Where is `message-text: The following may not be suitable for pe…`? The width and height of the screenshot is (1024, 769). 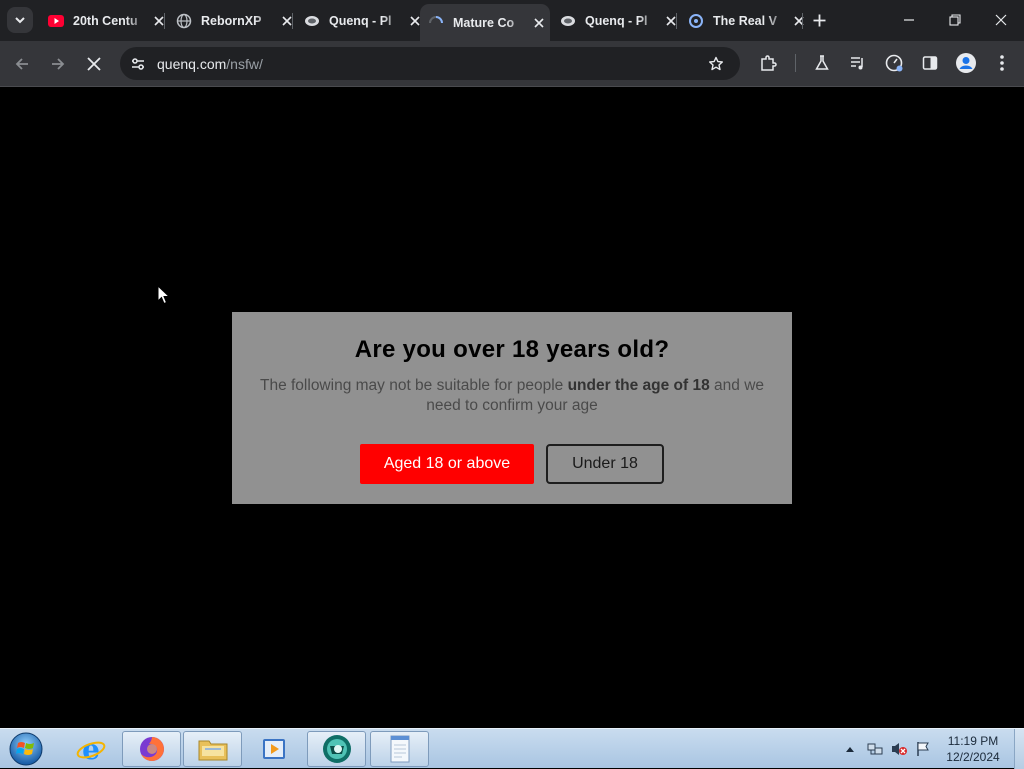 message-text: The following may not be suitable for pe… is located at coordinates (413, 385).